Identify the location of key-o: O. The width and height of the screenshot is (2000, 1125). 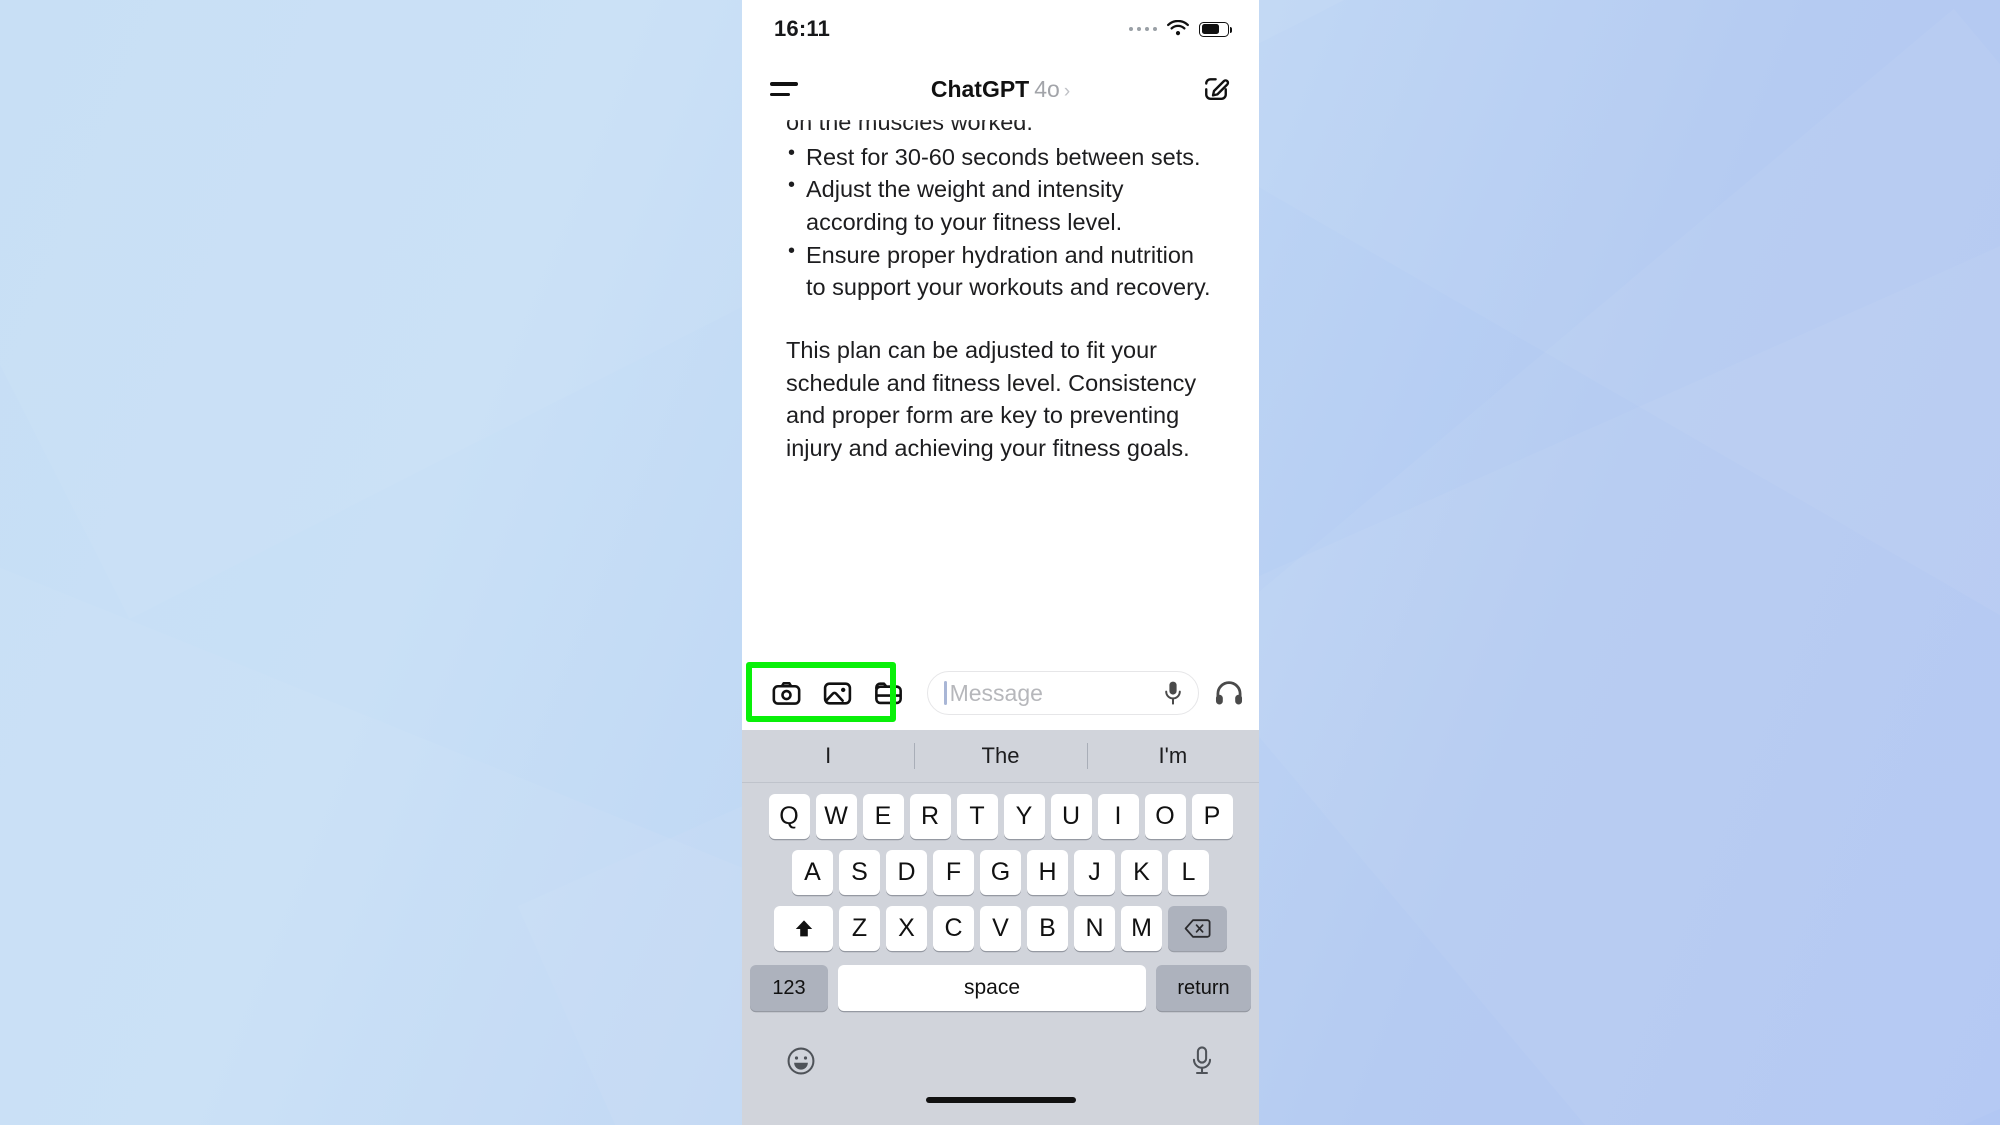
(1165, 816).